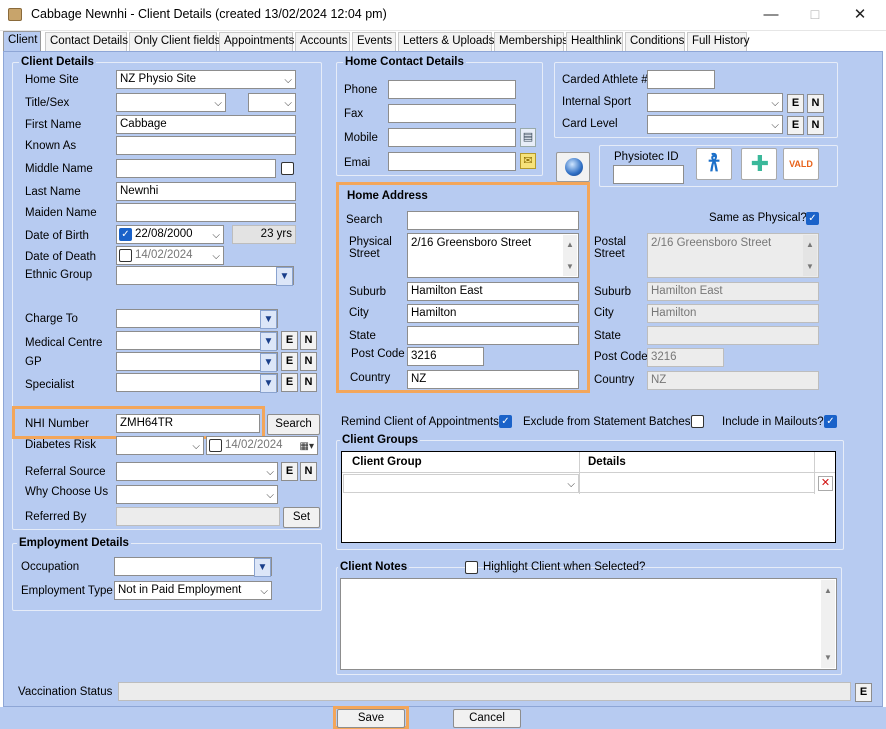  I want to click on gp-new-button: N, so click(308, 361).